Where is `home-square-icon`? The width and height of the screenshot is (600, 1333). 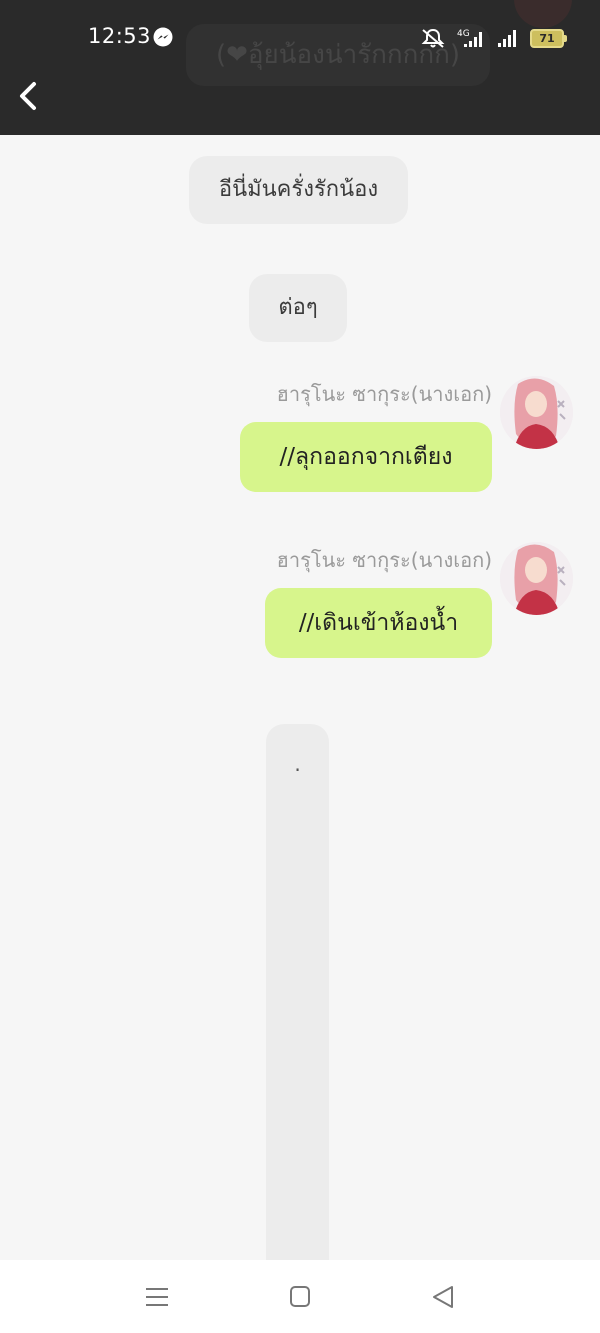 home-square-icon is located at coordinates (300, 1297).